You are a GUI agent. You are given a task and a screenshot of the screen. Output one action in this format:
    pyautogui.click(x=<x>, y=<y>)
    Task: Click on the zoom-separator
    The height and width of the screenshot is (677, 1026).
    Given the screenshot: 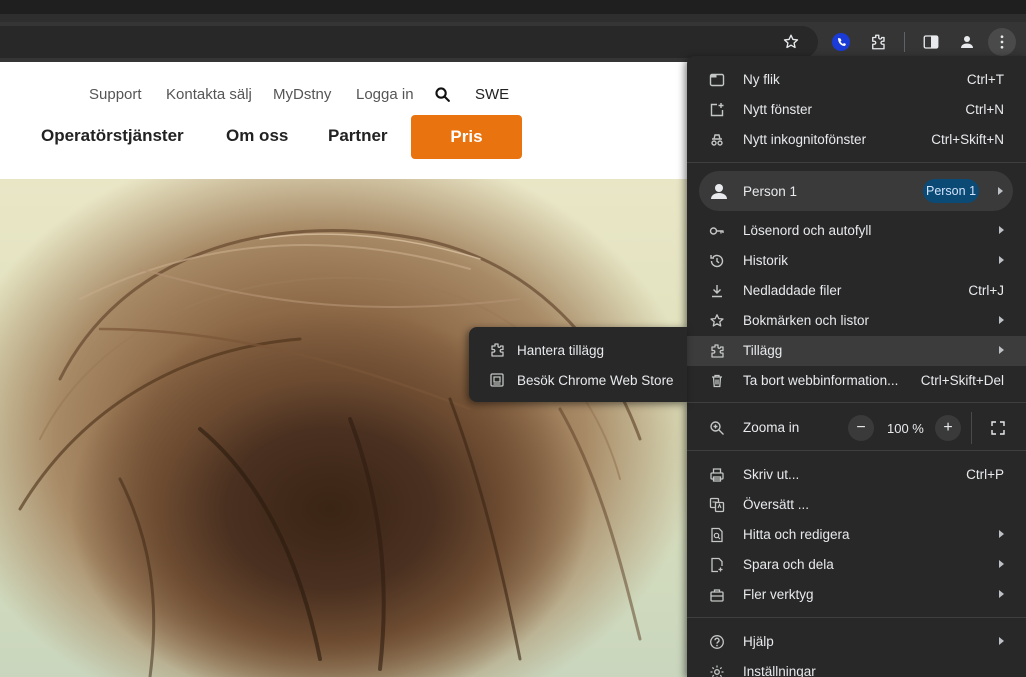 What is the action you would take?
    pyautogui.click(x=971, y=428)
    